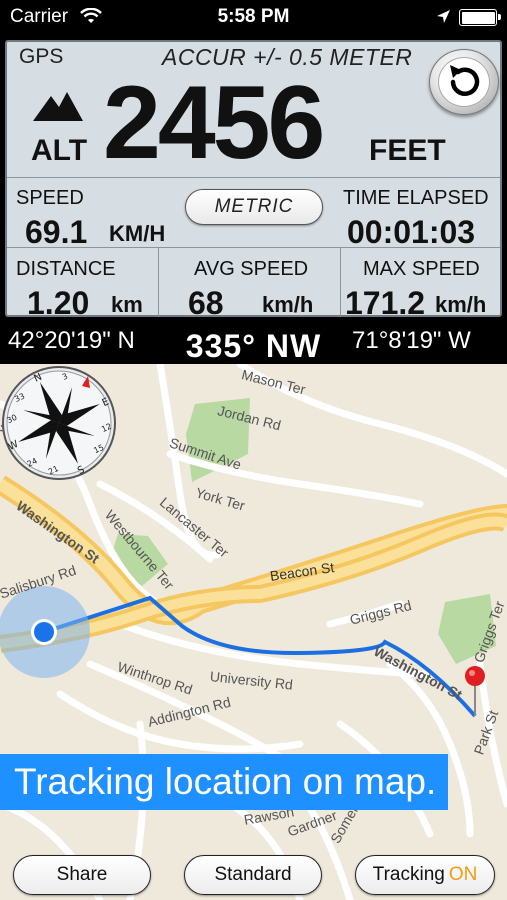 The width and height of the screenshot is (507, 900). Describe the element at coordinates (475, 676) in the screenshot. I see `destination-pin-icon` at that location.